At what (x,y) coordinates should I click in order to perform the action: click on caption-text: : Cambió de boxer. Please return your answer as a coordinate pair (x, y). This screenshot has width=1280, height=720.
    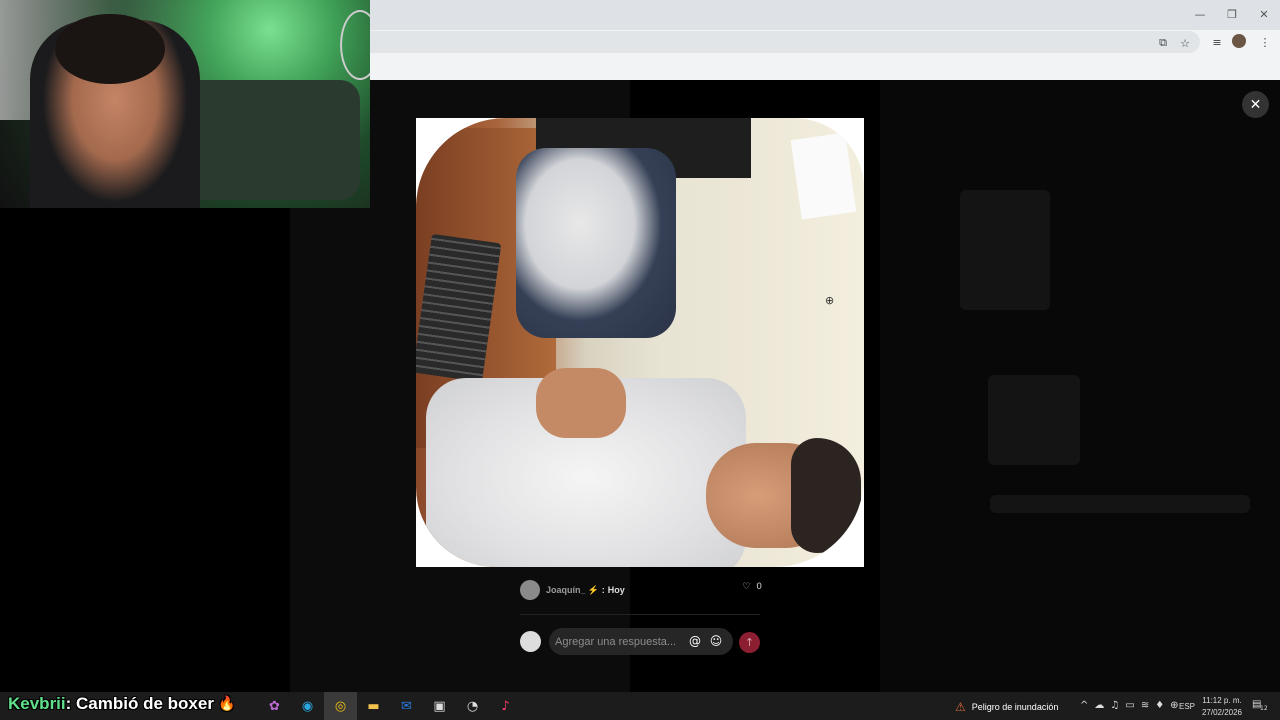
    Looking at the image, I should click on (139, 703).